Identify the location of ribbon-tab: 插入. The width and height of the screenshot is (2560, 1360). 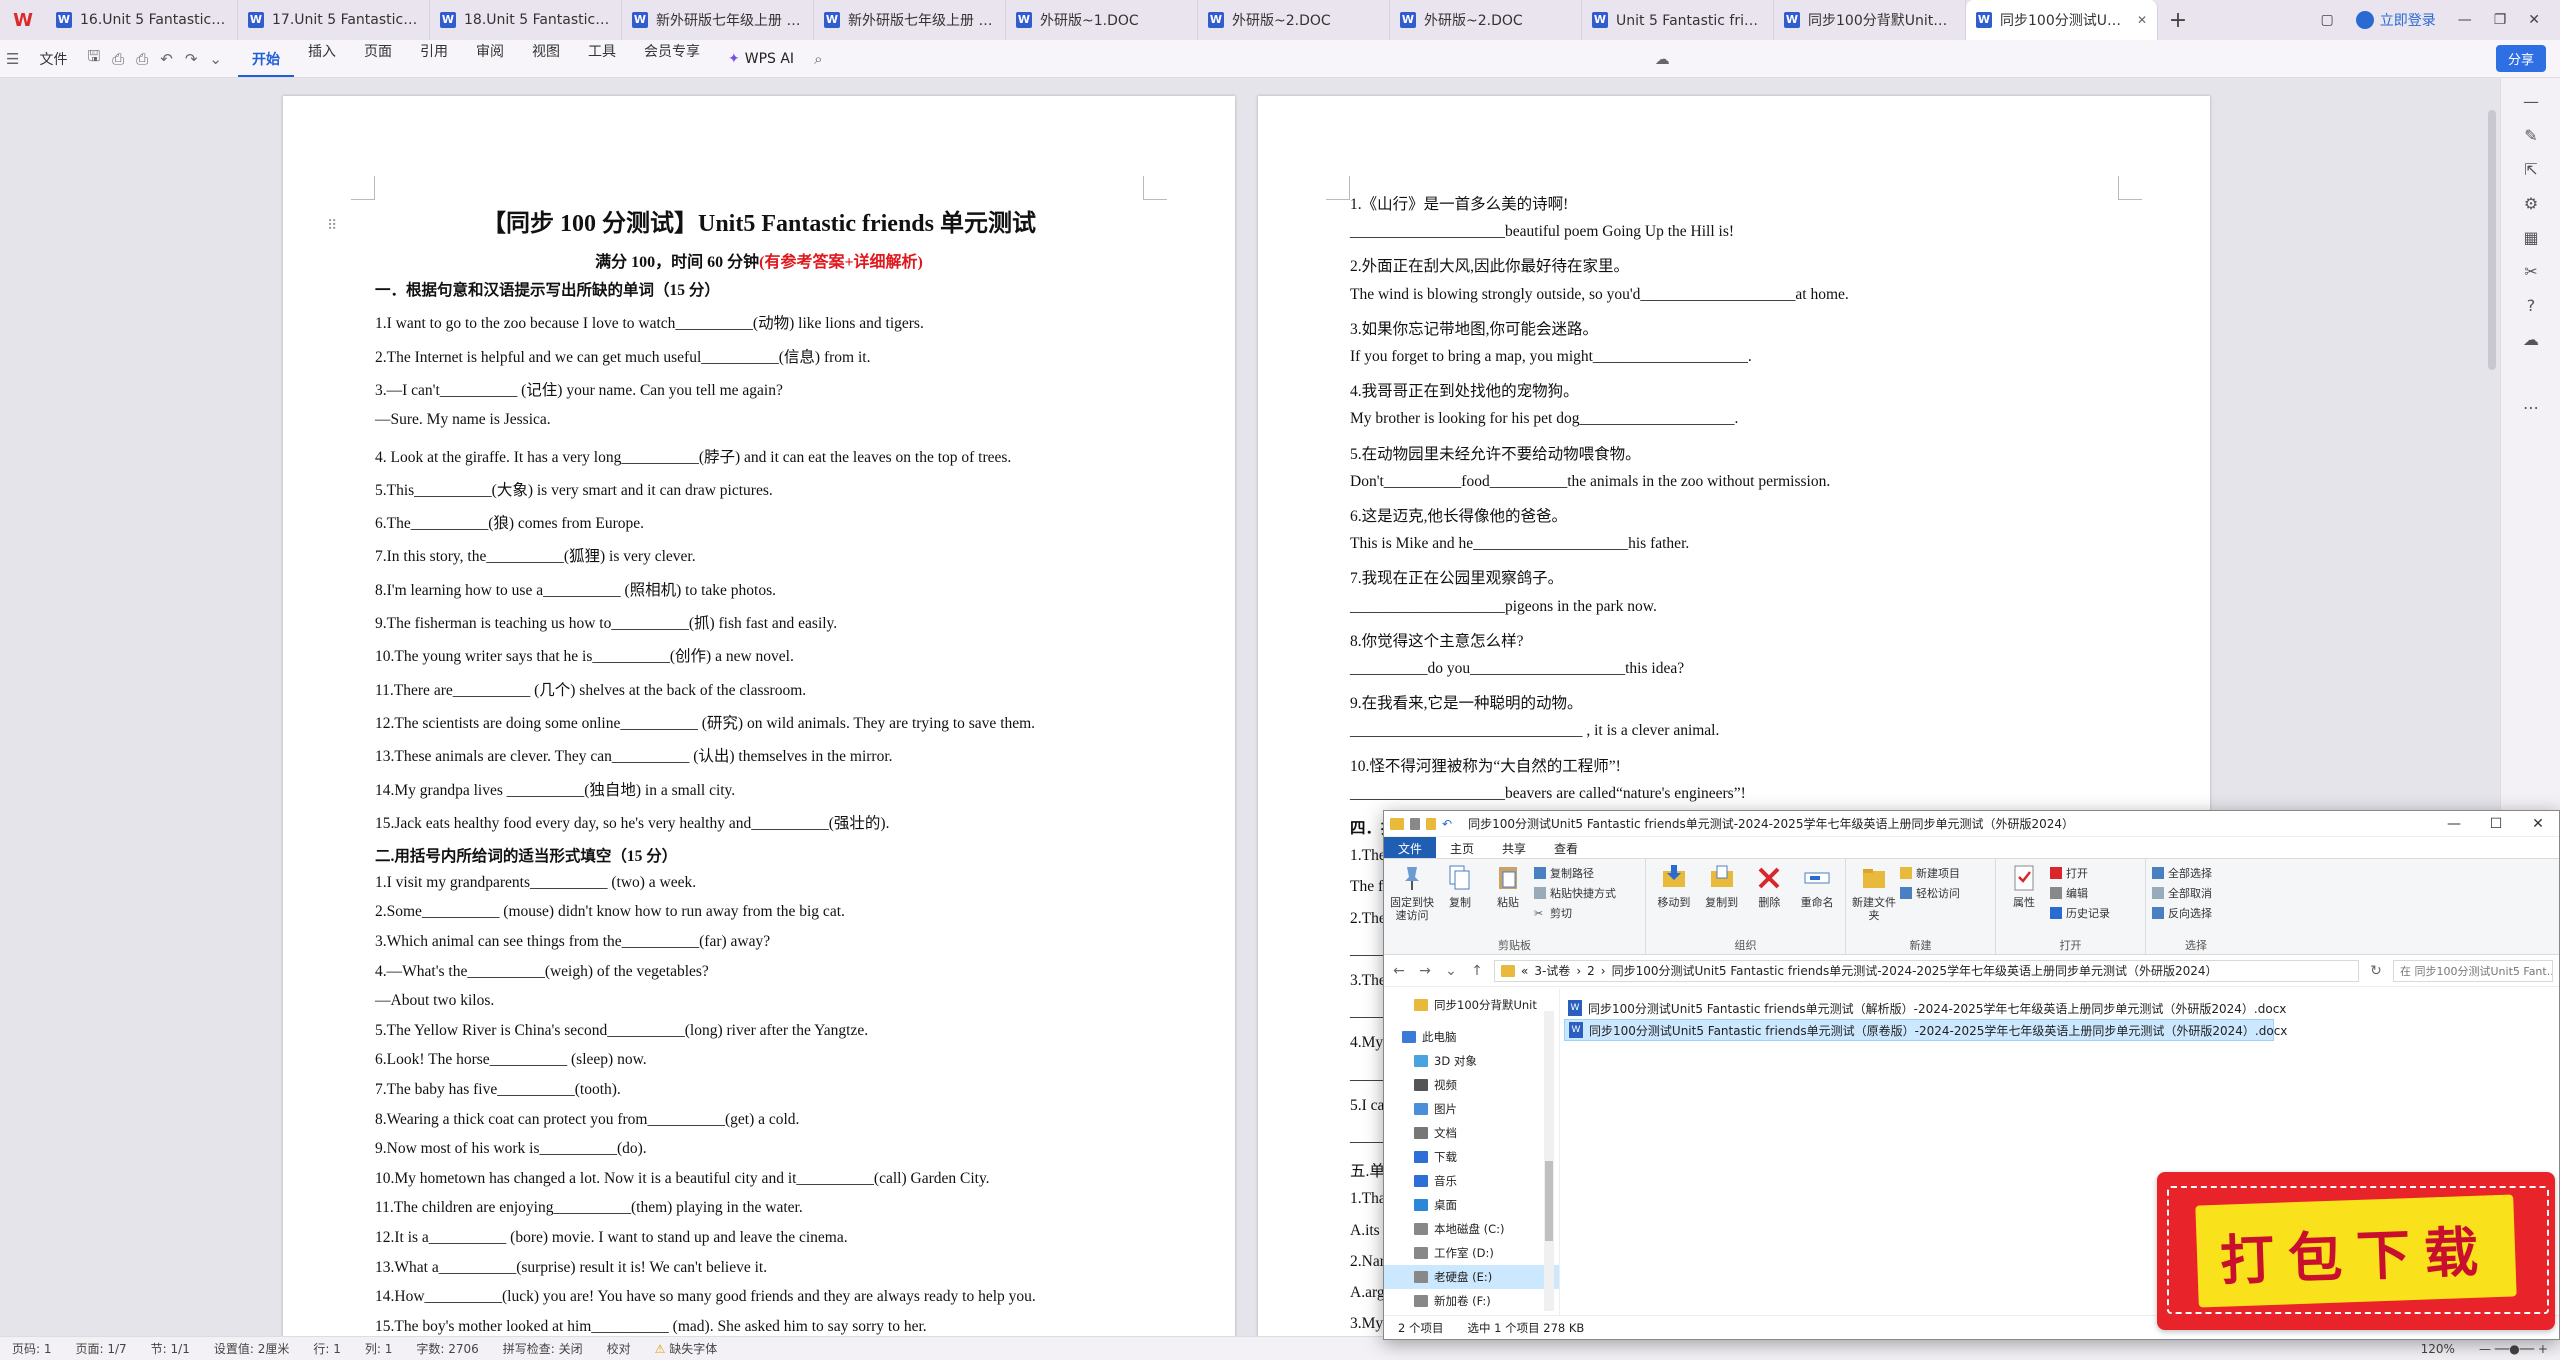
(322, 59).